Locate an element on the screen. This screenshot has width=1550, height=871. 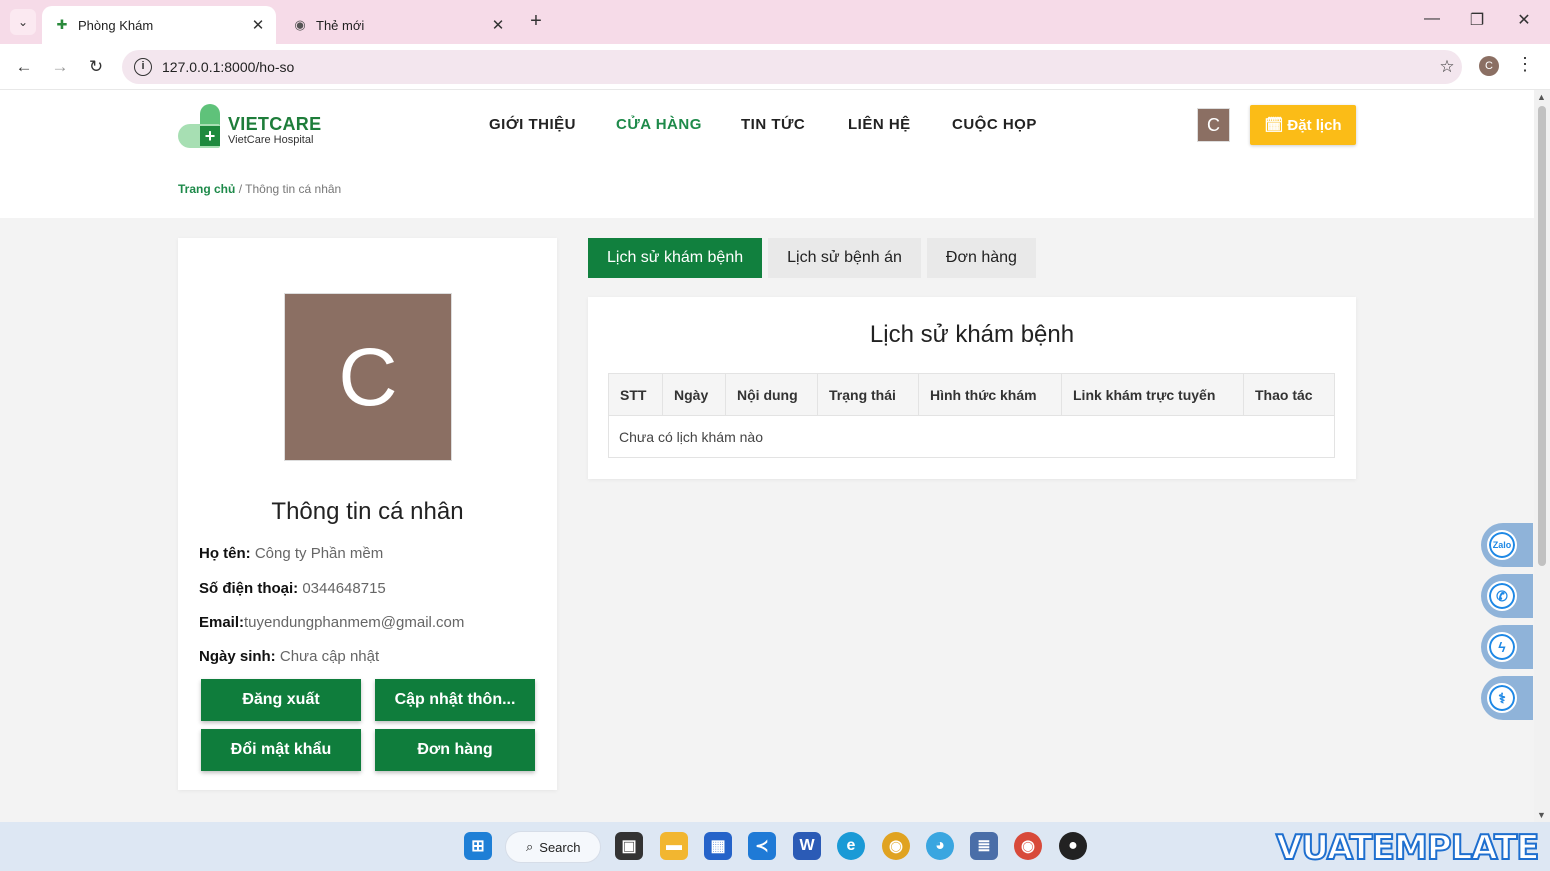
nav-cuoc-hop: CUỘC HỌP is located at coordinates (994, 124).